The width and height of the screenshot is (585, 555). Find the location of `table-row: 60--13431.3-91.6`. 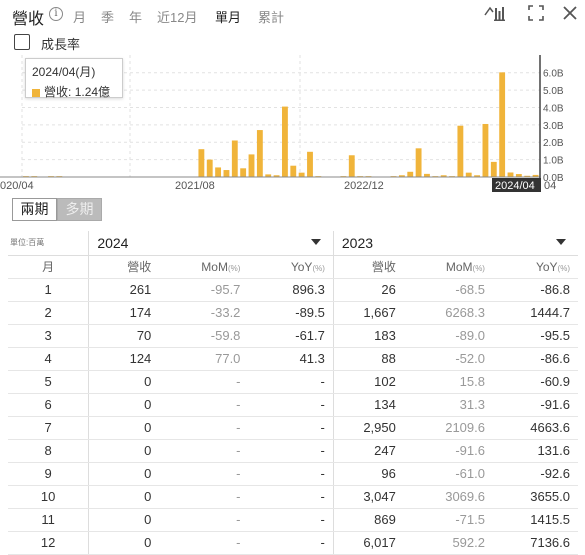

table-row: 60--13431.3-91.6 is located at coordinates (293, 404).